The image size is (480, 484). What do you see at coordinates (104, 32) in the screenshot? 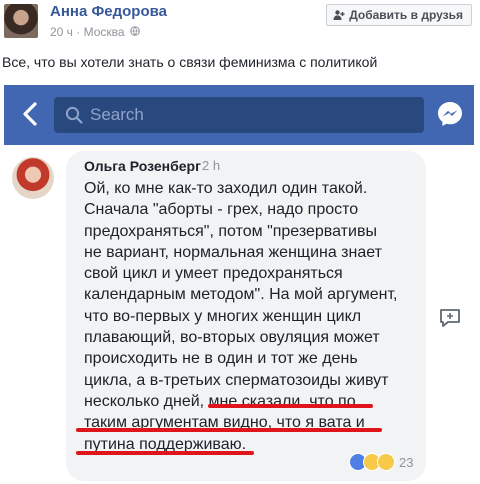
I see `post-location: Москва` at bounding box center [104, 32].